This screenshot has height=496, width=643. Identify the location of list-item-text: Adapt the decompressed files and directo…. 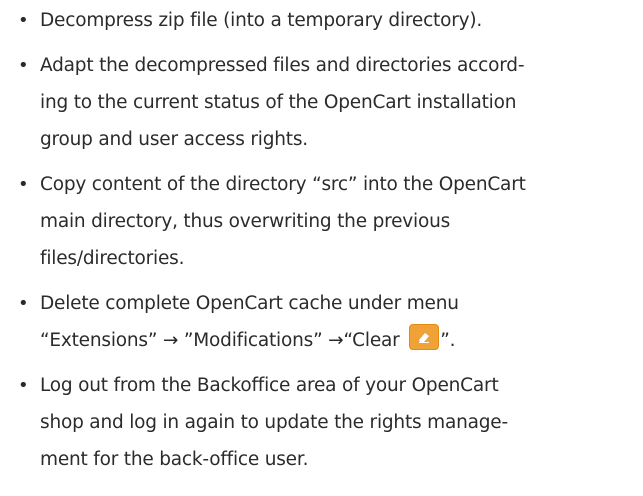
(282, 65).